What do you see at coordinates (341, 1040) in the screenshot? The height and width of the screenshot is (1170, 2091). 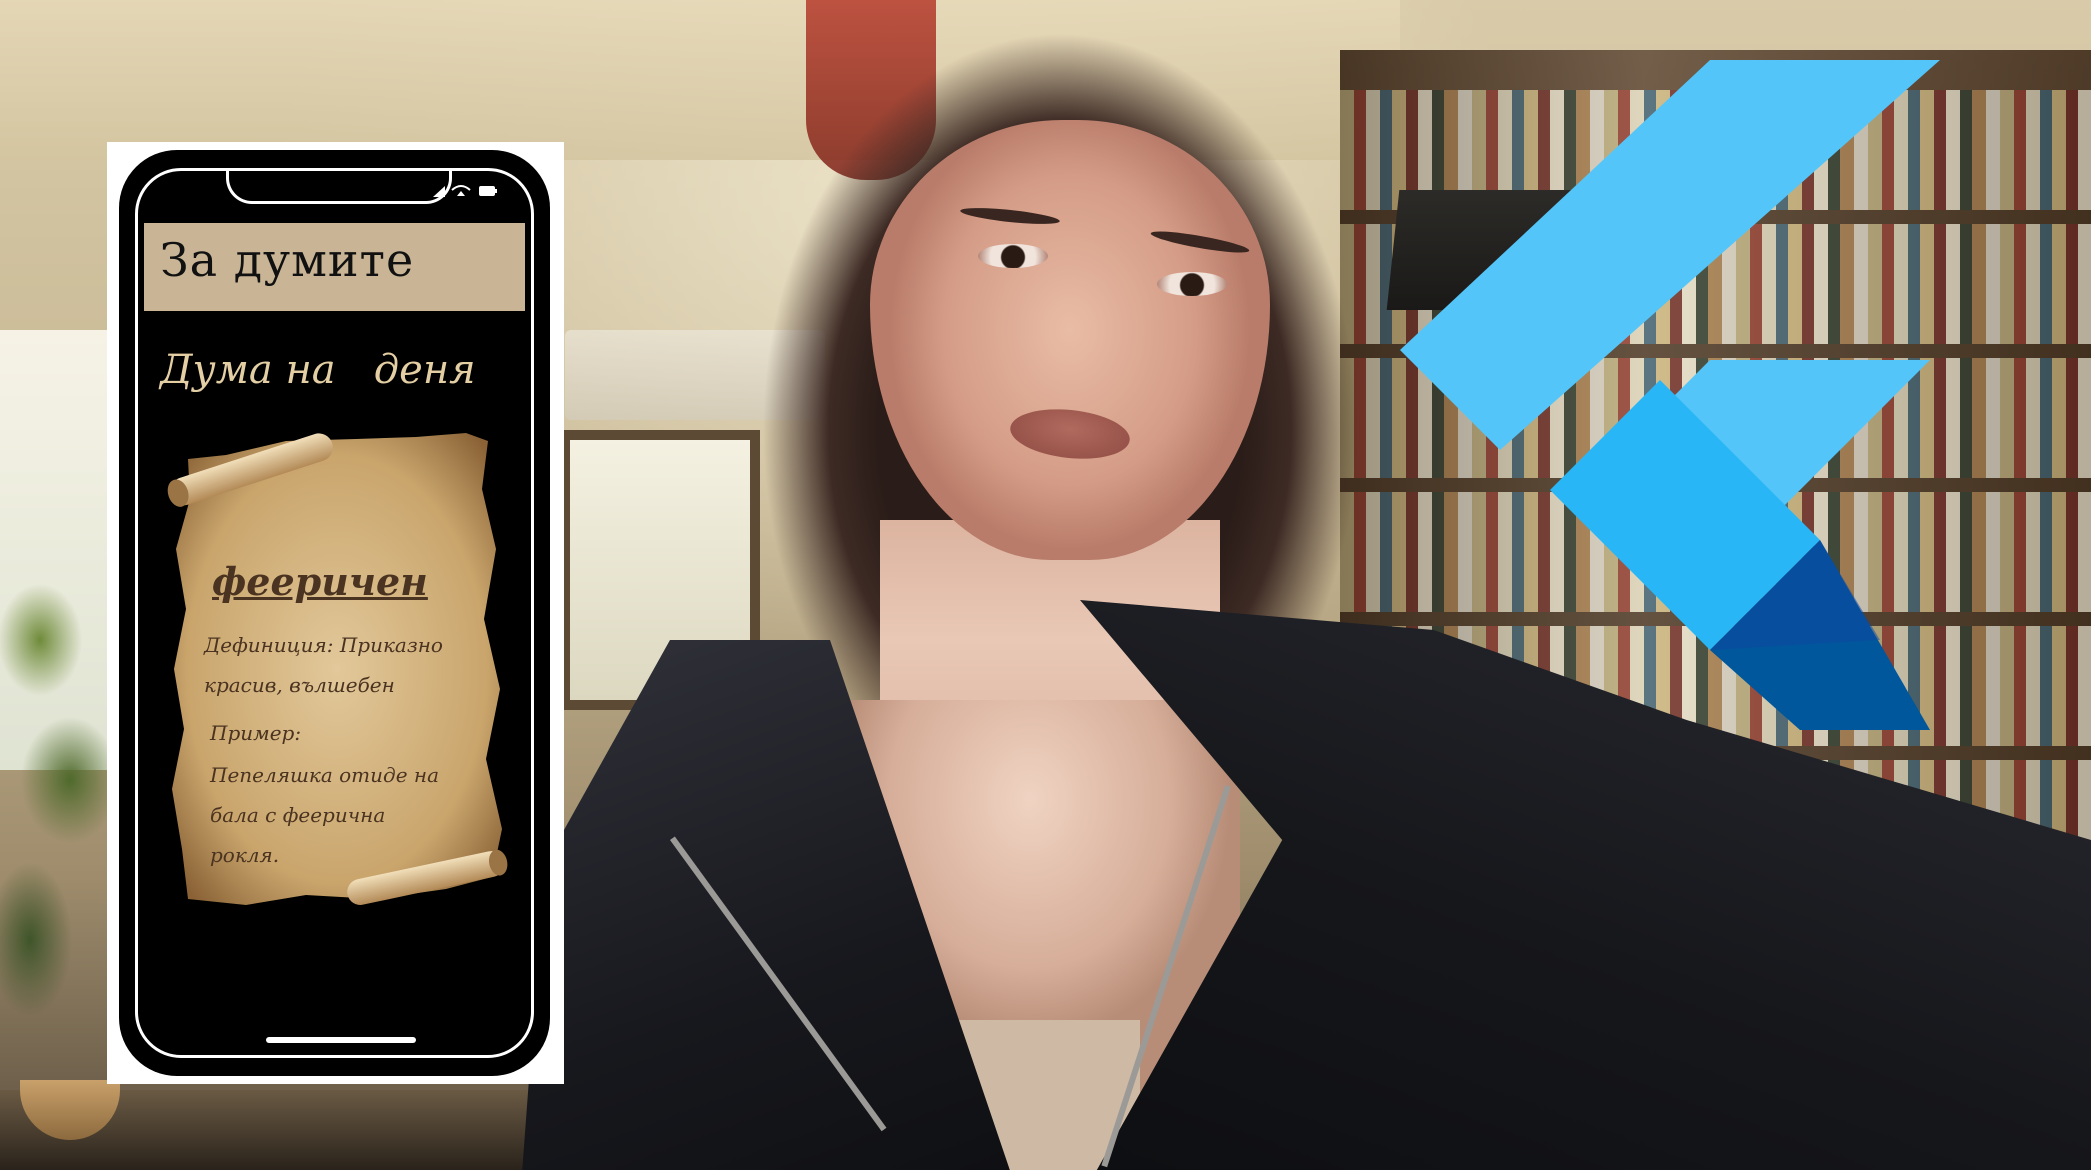 I see `home-indicator` at bounding box center [341, 1040].